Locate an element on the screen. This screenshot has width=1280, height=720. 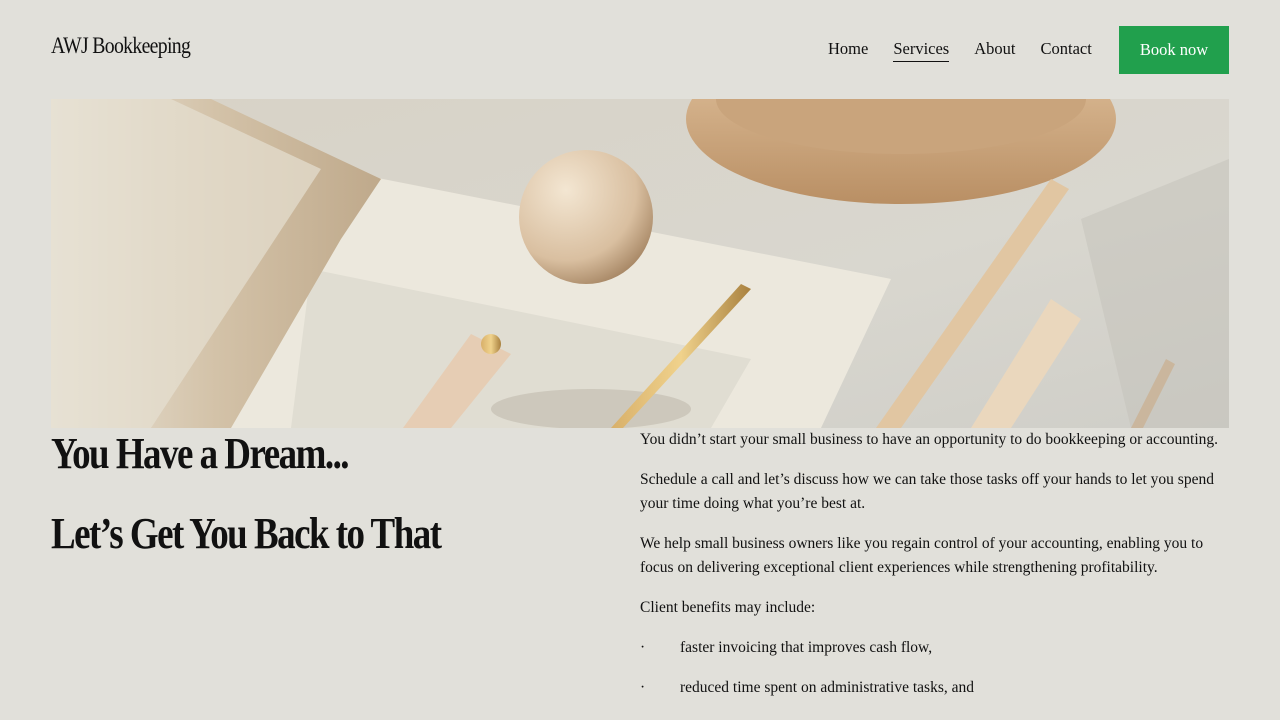
nav-about-link: About is located at coordinates (994, 50).